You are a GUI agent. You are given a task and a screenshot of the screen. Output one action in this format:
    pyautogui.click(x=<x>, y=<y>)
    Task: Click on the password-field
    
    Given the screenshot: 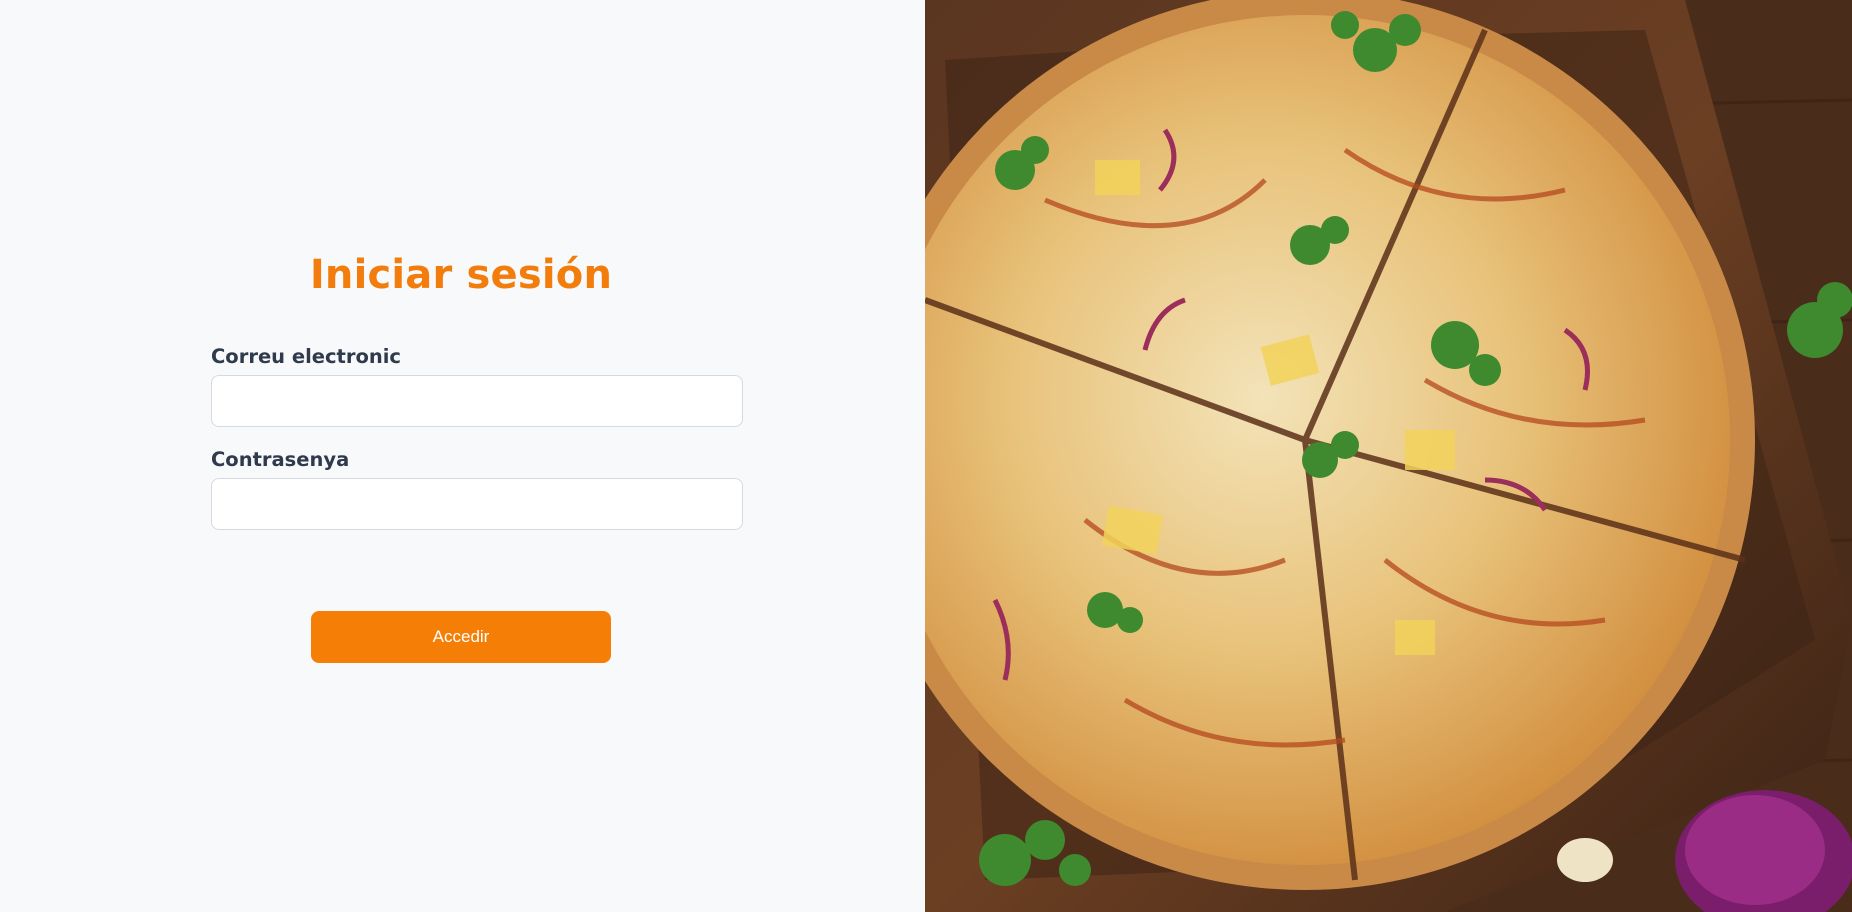 What is the action you would take?
    pyautogui.click(x=477, y=504)
    